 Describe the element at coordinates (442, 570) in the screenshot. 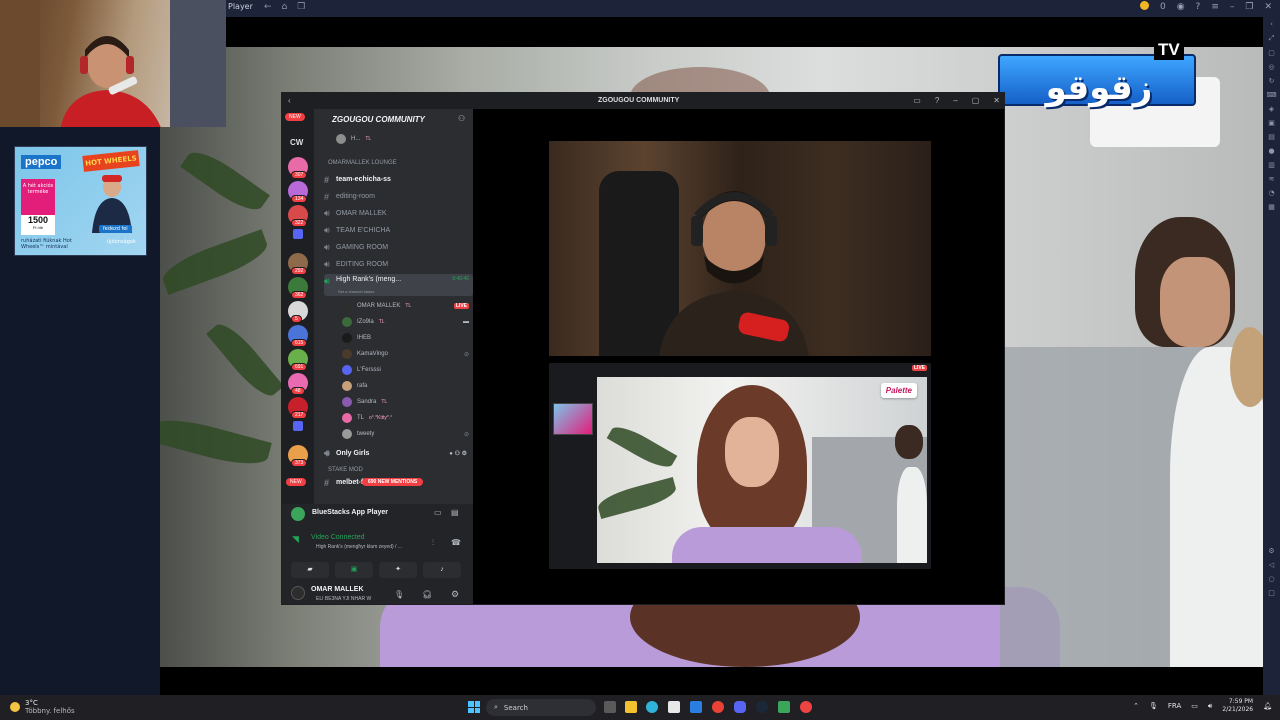

I see `soundboard-button: ♪` at that location.